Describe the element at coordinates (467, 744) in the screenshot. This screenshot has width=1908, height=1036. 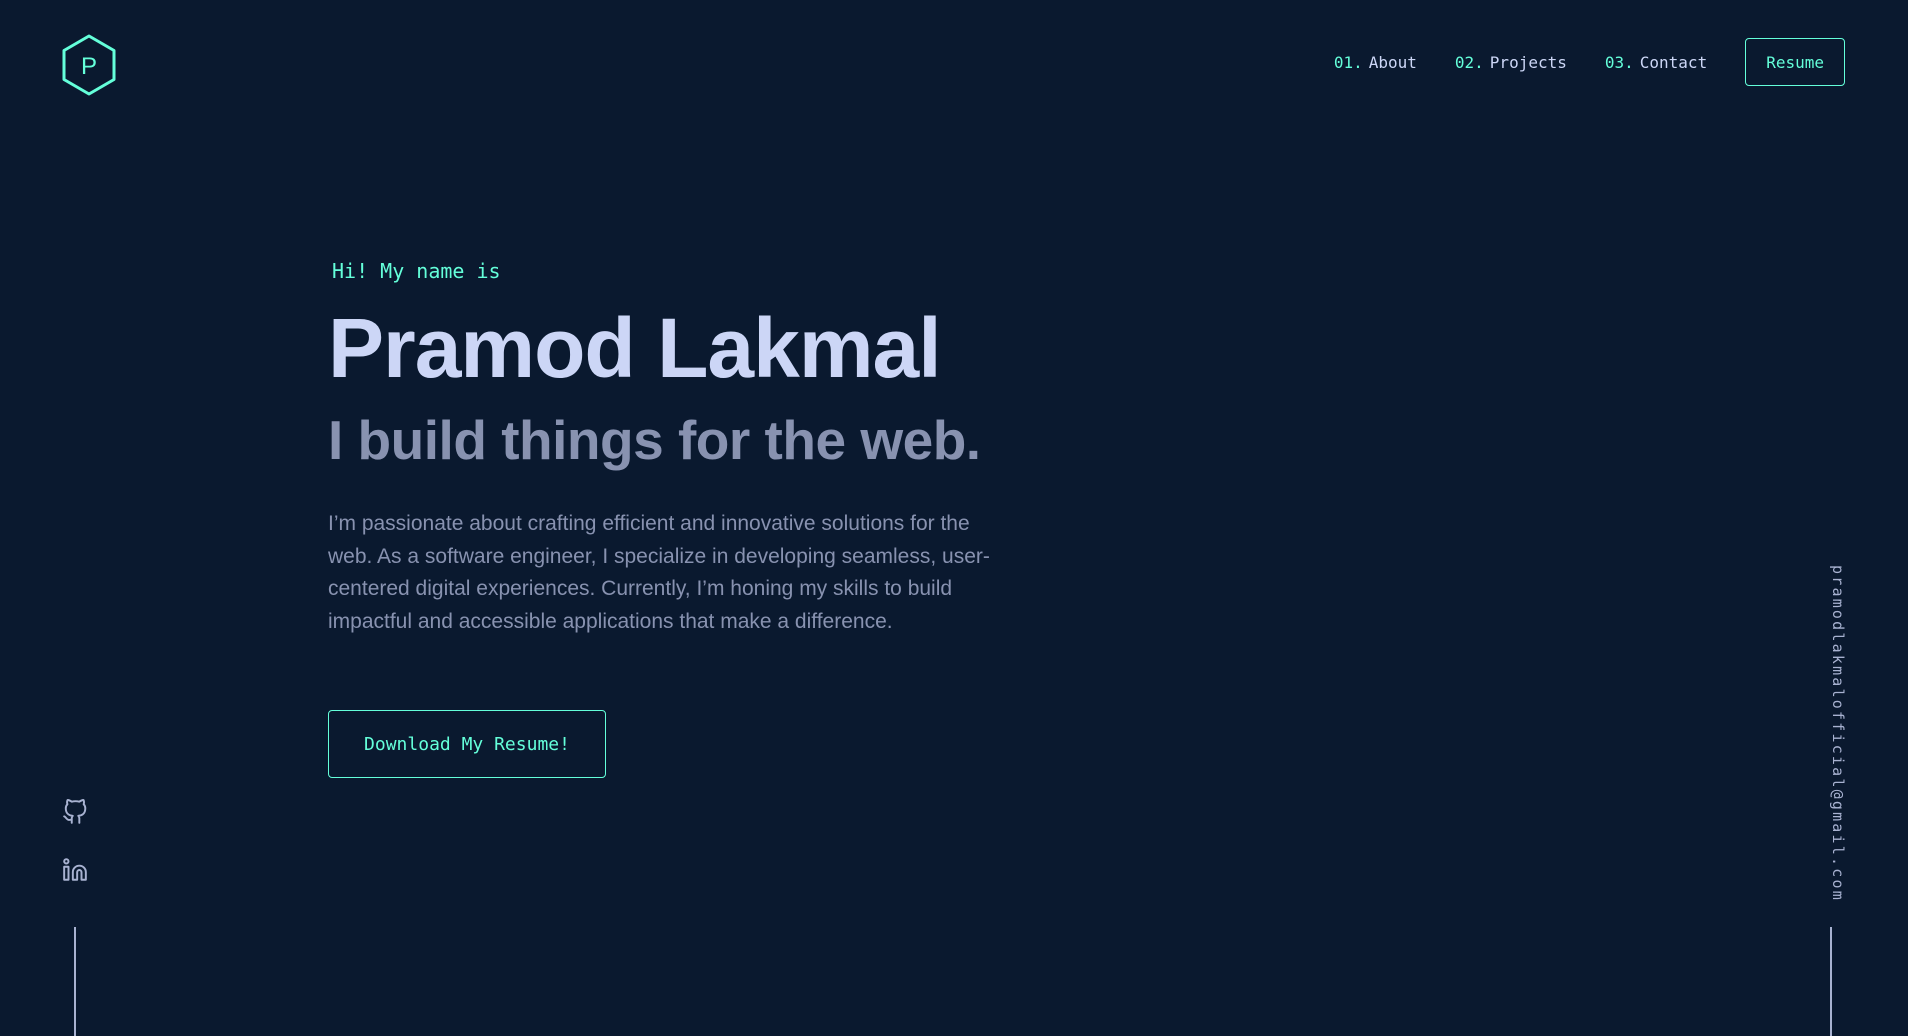
I see `download-resume-button: Download My Resume!` at that location.